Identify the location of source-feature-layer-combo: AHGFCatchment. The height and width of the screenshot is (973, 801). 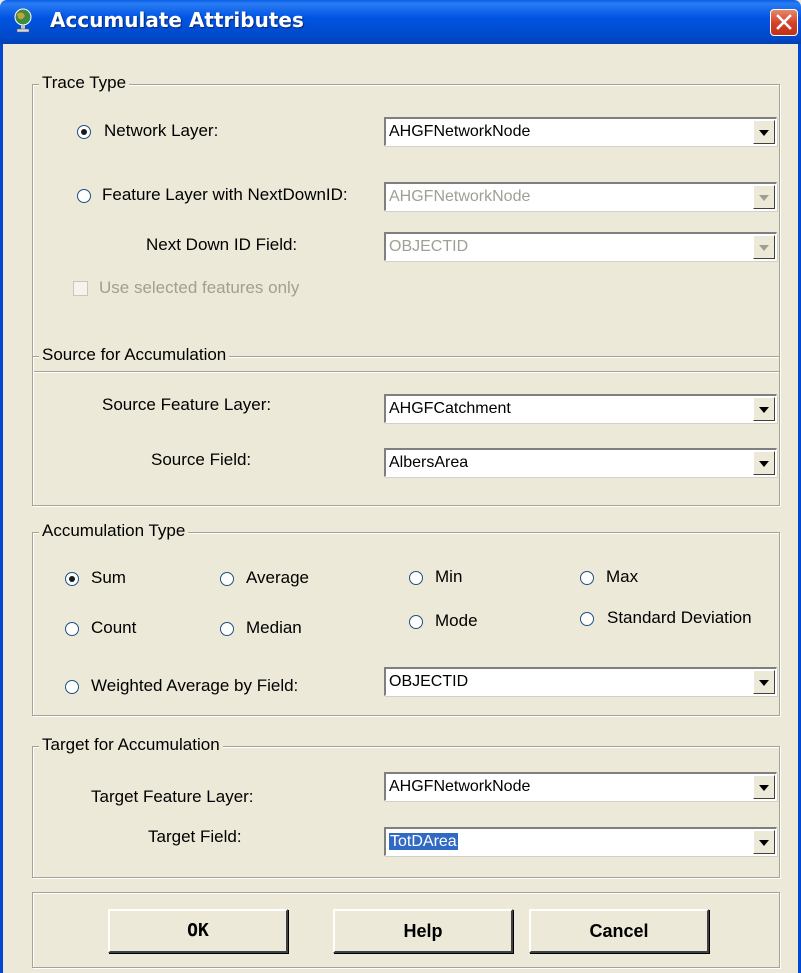
(580, 408).